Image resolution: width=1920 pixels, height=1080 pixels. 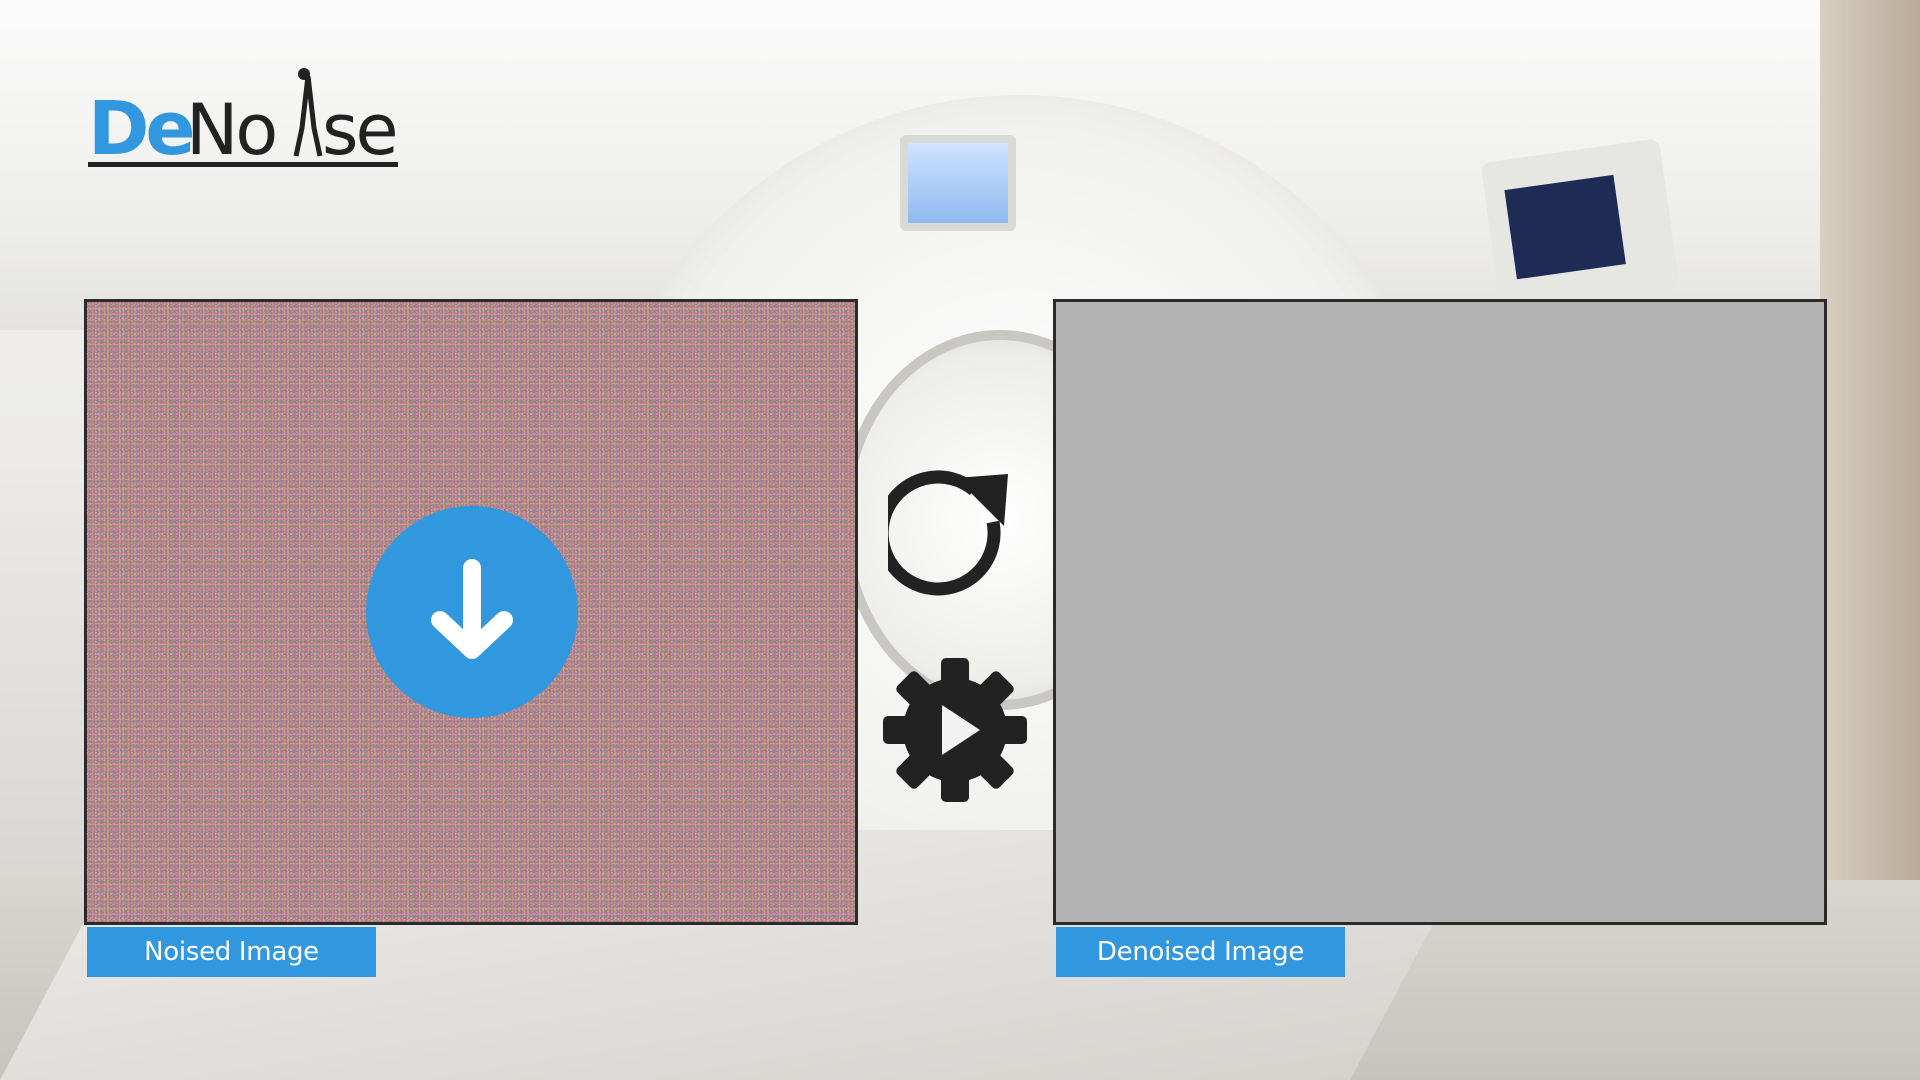 I want to click on background-monitor-screen, so click(x=1565, y=227).